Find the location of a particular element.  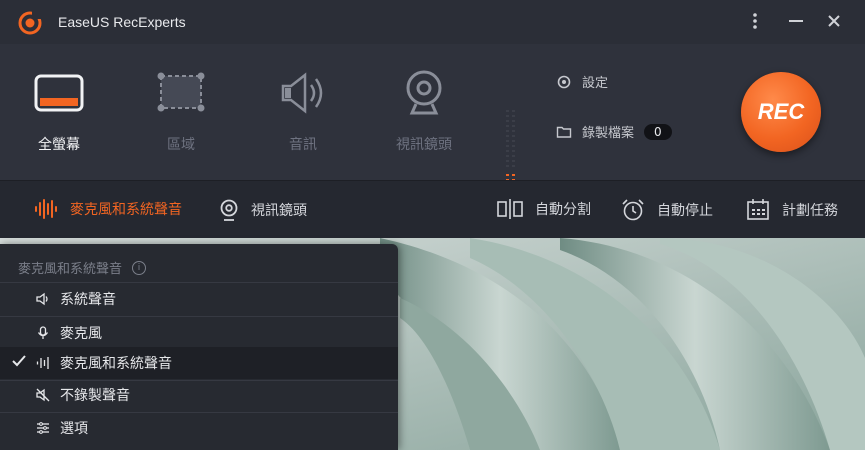

close-icon is located at coordinates (834, 21).